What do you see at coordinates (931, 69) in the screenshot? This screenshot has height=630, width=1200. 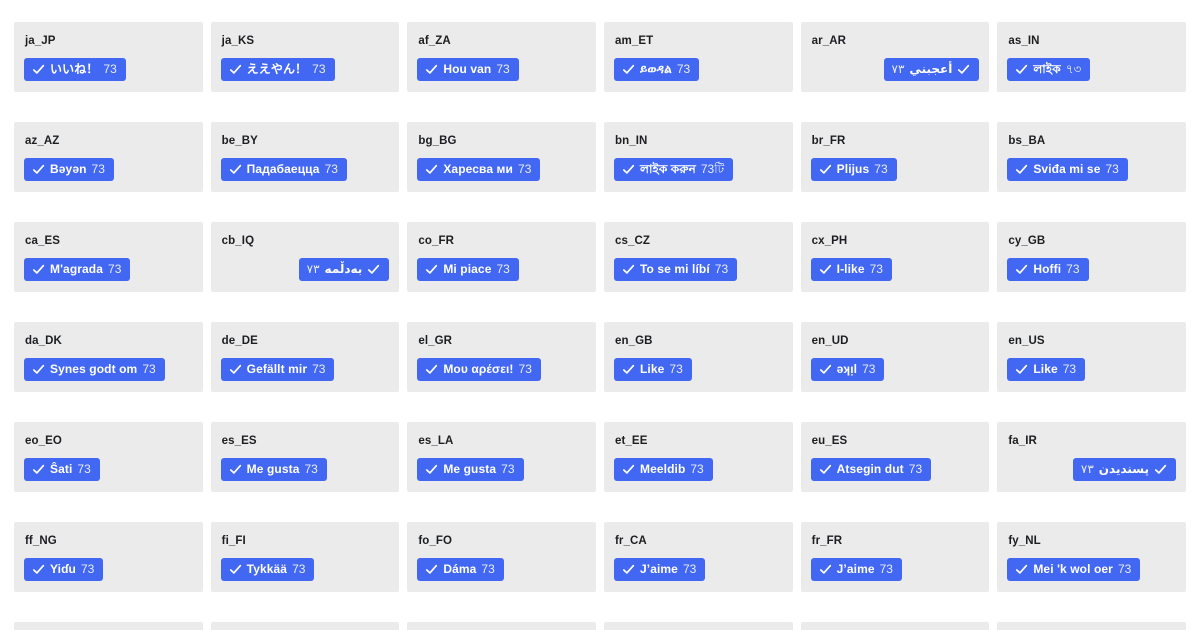 I see `like-button-ar_AR: أعجبني ٧٣` at bounding box center [931, 69].